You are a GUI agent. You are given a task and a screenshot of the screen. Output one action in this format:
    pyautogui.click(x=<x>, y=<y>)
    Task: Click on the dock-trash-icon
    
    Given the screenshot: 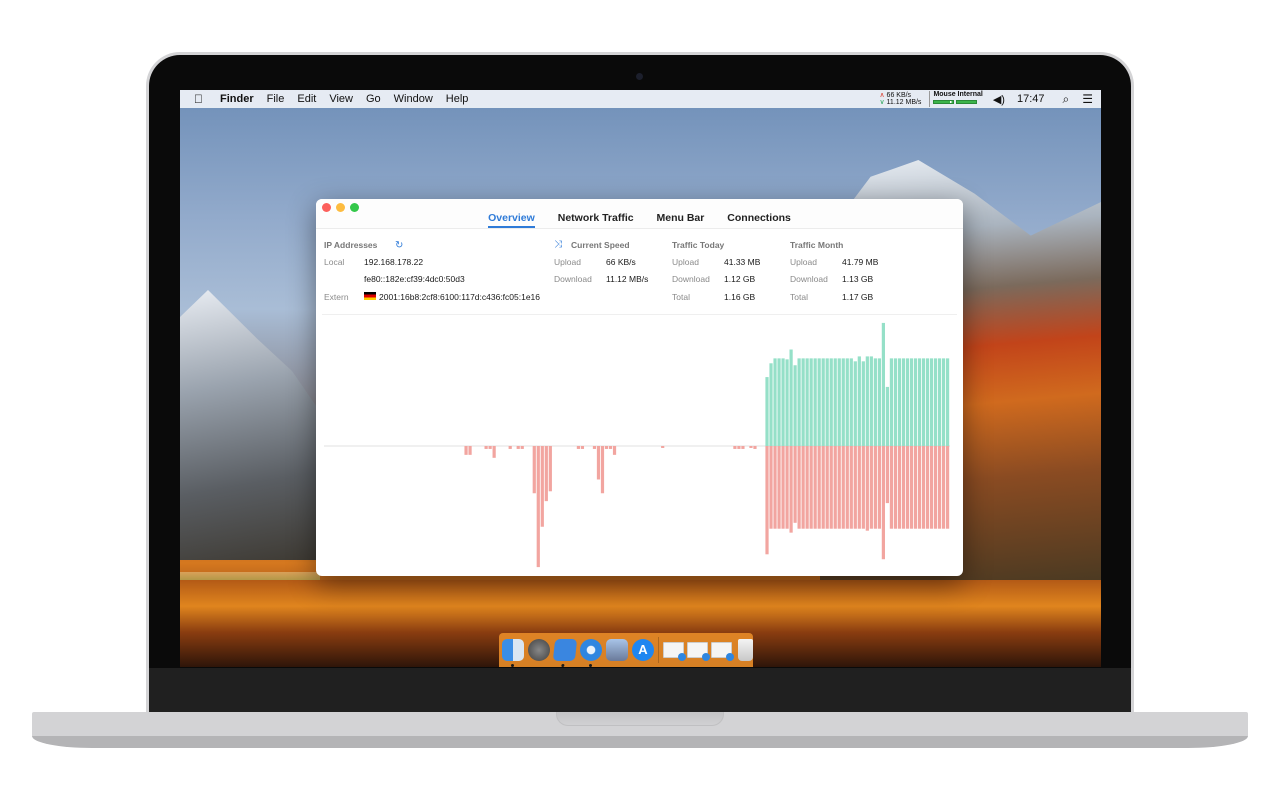 What is the action you would take?
    pyautogui.click(x=745, y=650)
    